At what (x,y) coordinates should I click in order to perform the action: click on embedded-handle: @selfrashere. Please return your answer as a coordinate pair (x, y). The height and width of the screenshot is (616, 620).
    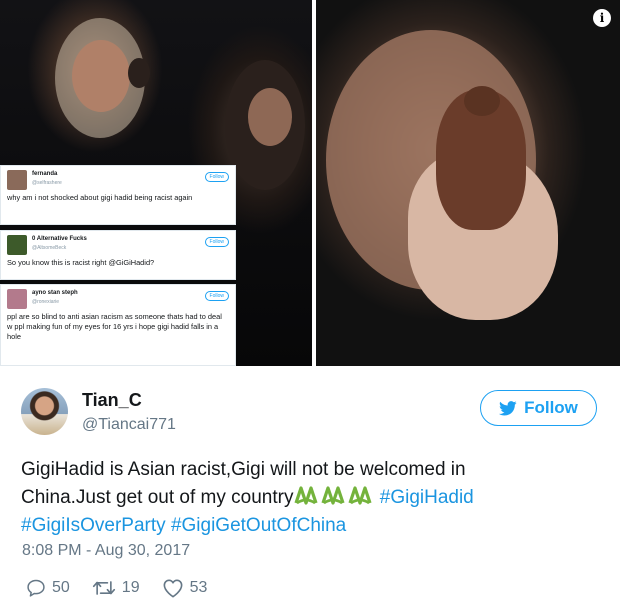
    Looking at the image, I should click on (47, 183).